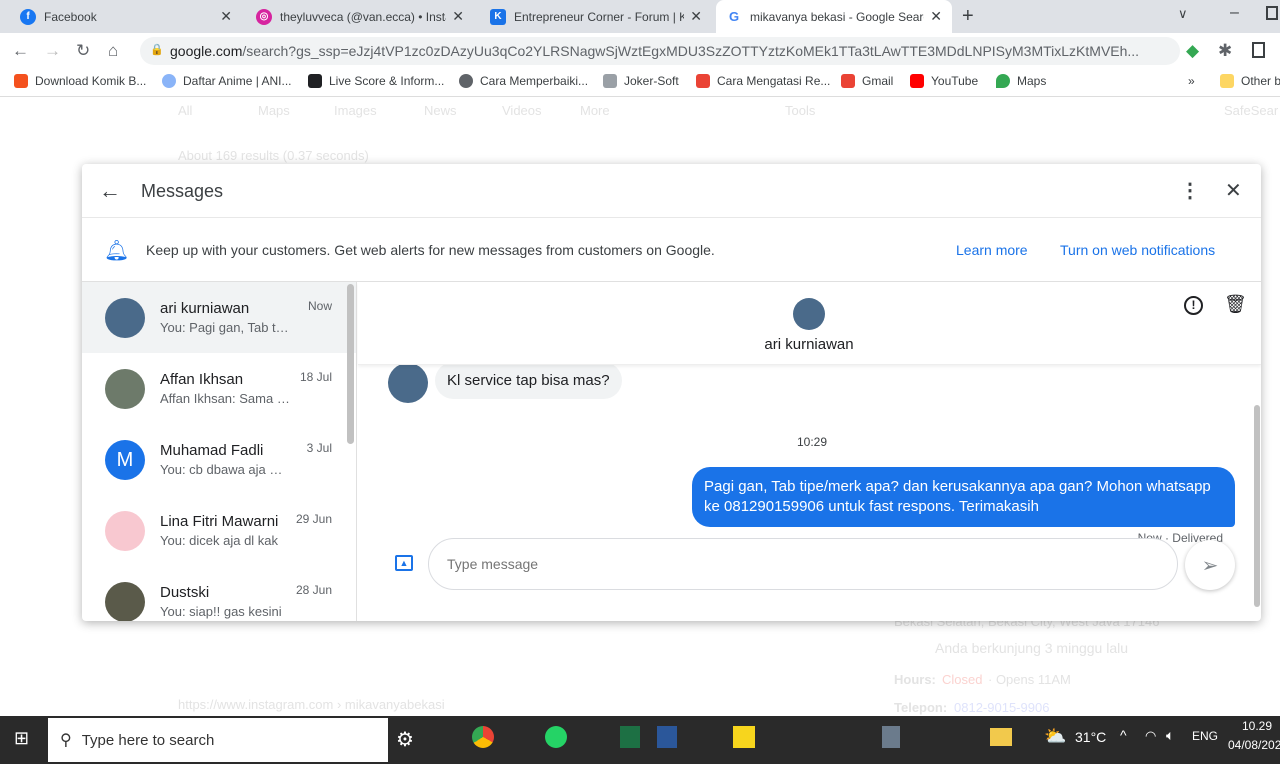 This screenshot has height=764, width=1280. I want to click on reload-icon: ↻, so click(83, 51).